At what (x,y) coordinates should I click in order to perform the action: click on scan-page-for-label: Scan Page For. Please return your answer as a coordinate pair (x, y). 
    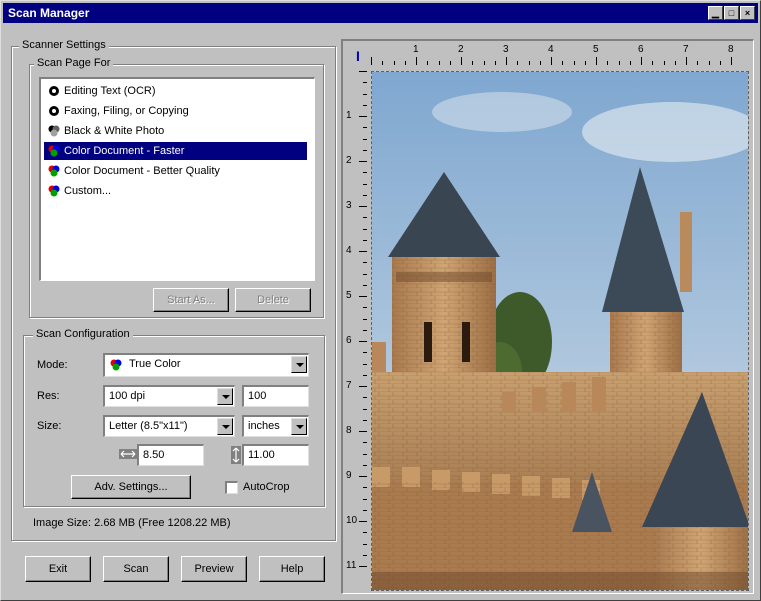
    Looking at the image, I should click on (74, 63).